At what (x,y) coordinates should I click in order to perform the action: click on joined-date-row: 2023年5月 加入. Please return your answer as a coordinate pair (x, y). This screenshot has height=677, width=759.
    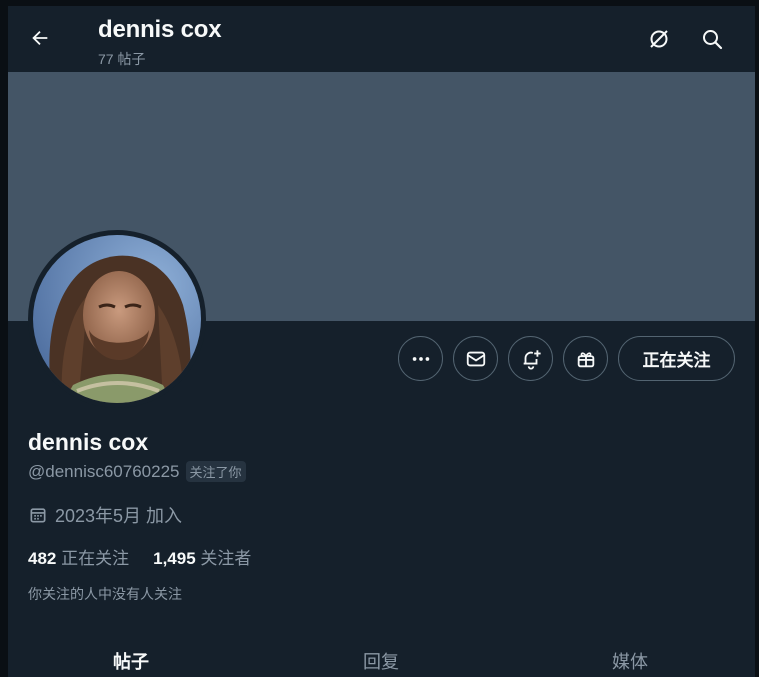
    Looking at the image, I should click on (105, 515).